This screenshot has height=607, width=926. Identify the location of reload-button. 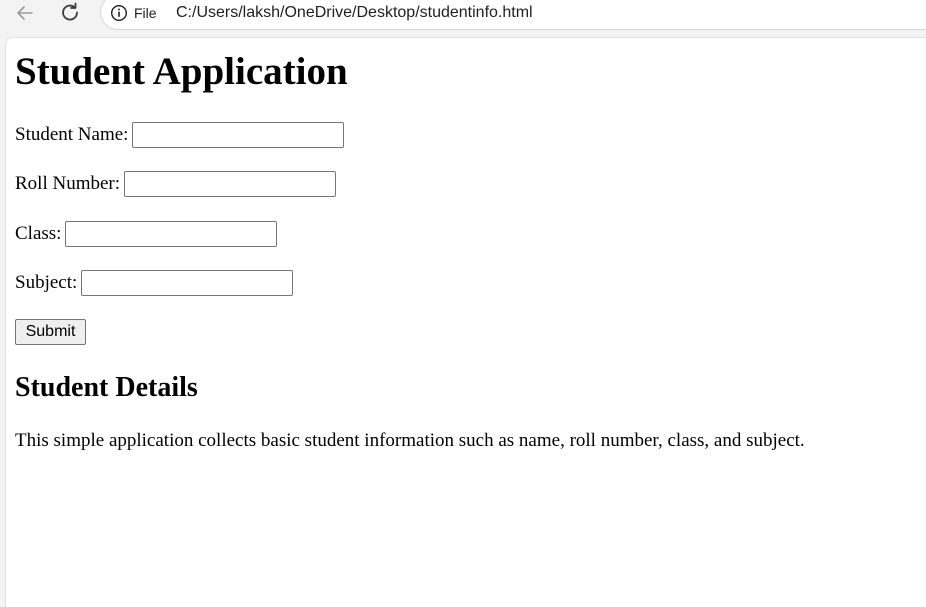
(70, 13).